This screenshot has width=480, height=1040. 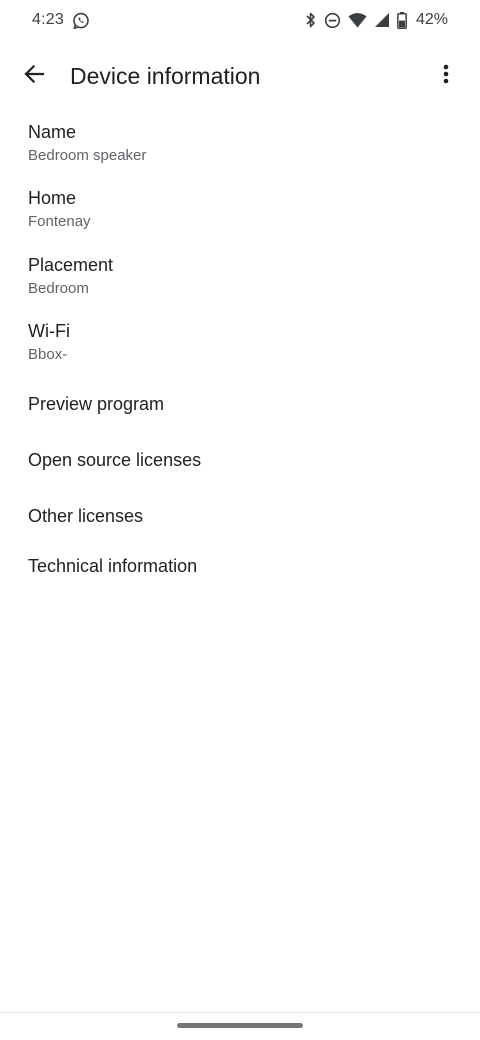 What do you see at coordinates (402, 20) in the screenshot?
I see `battery-icon` at bounding box center [402, 20].